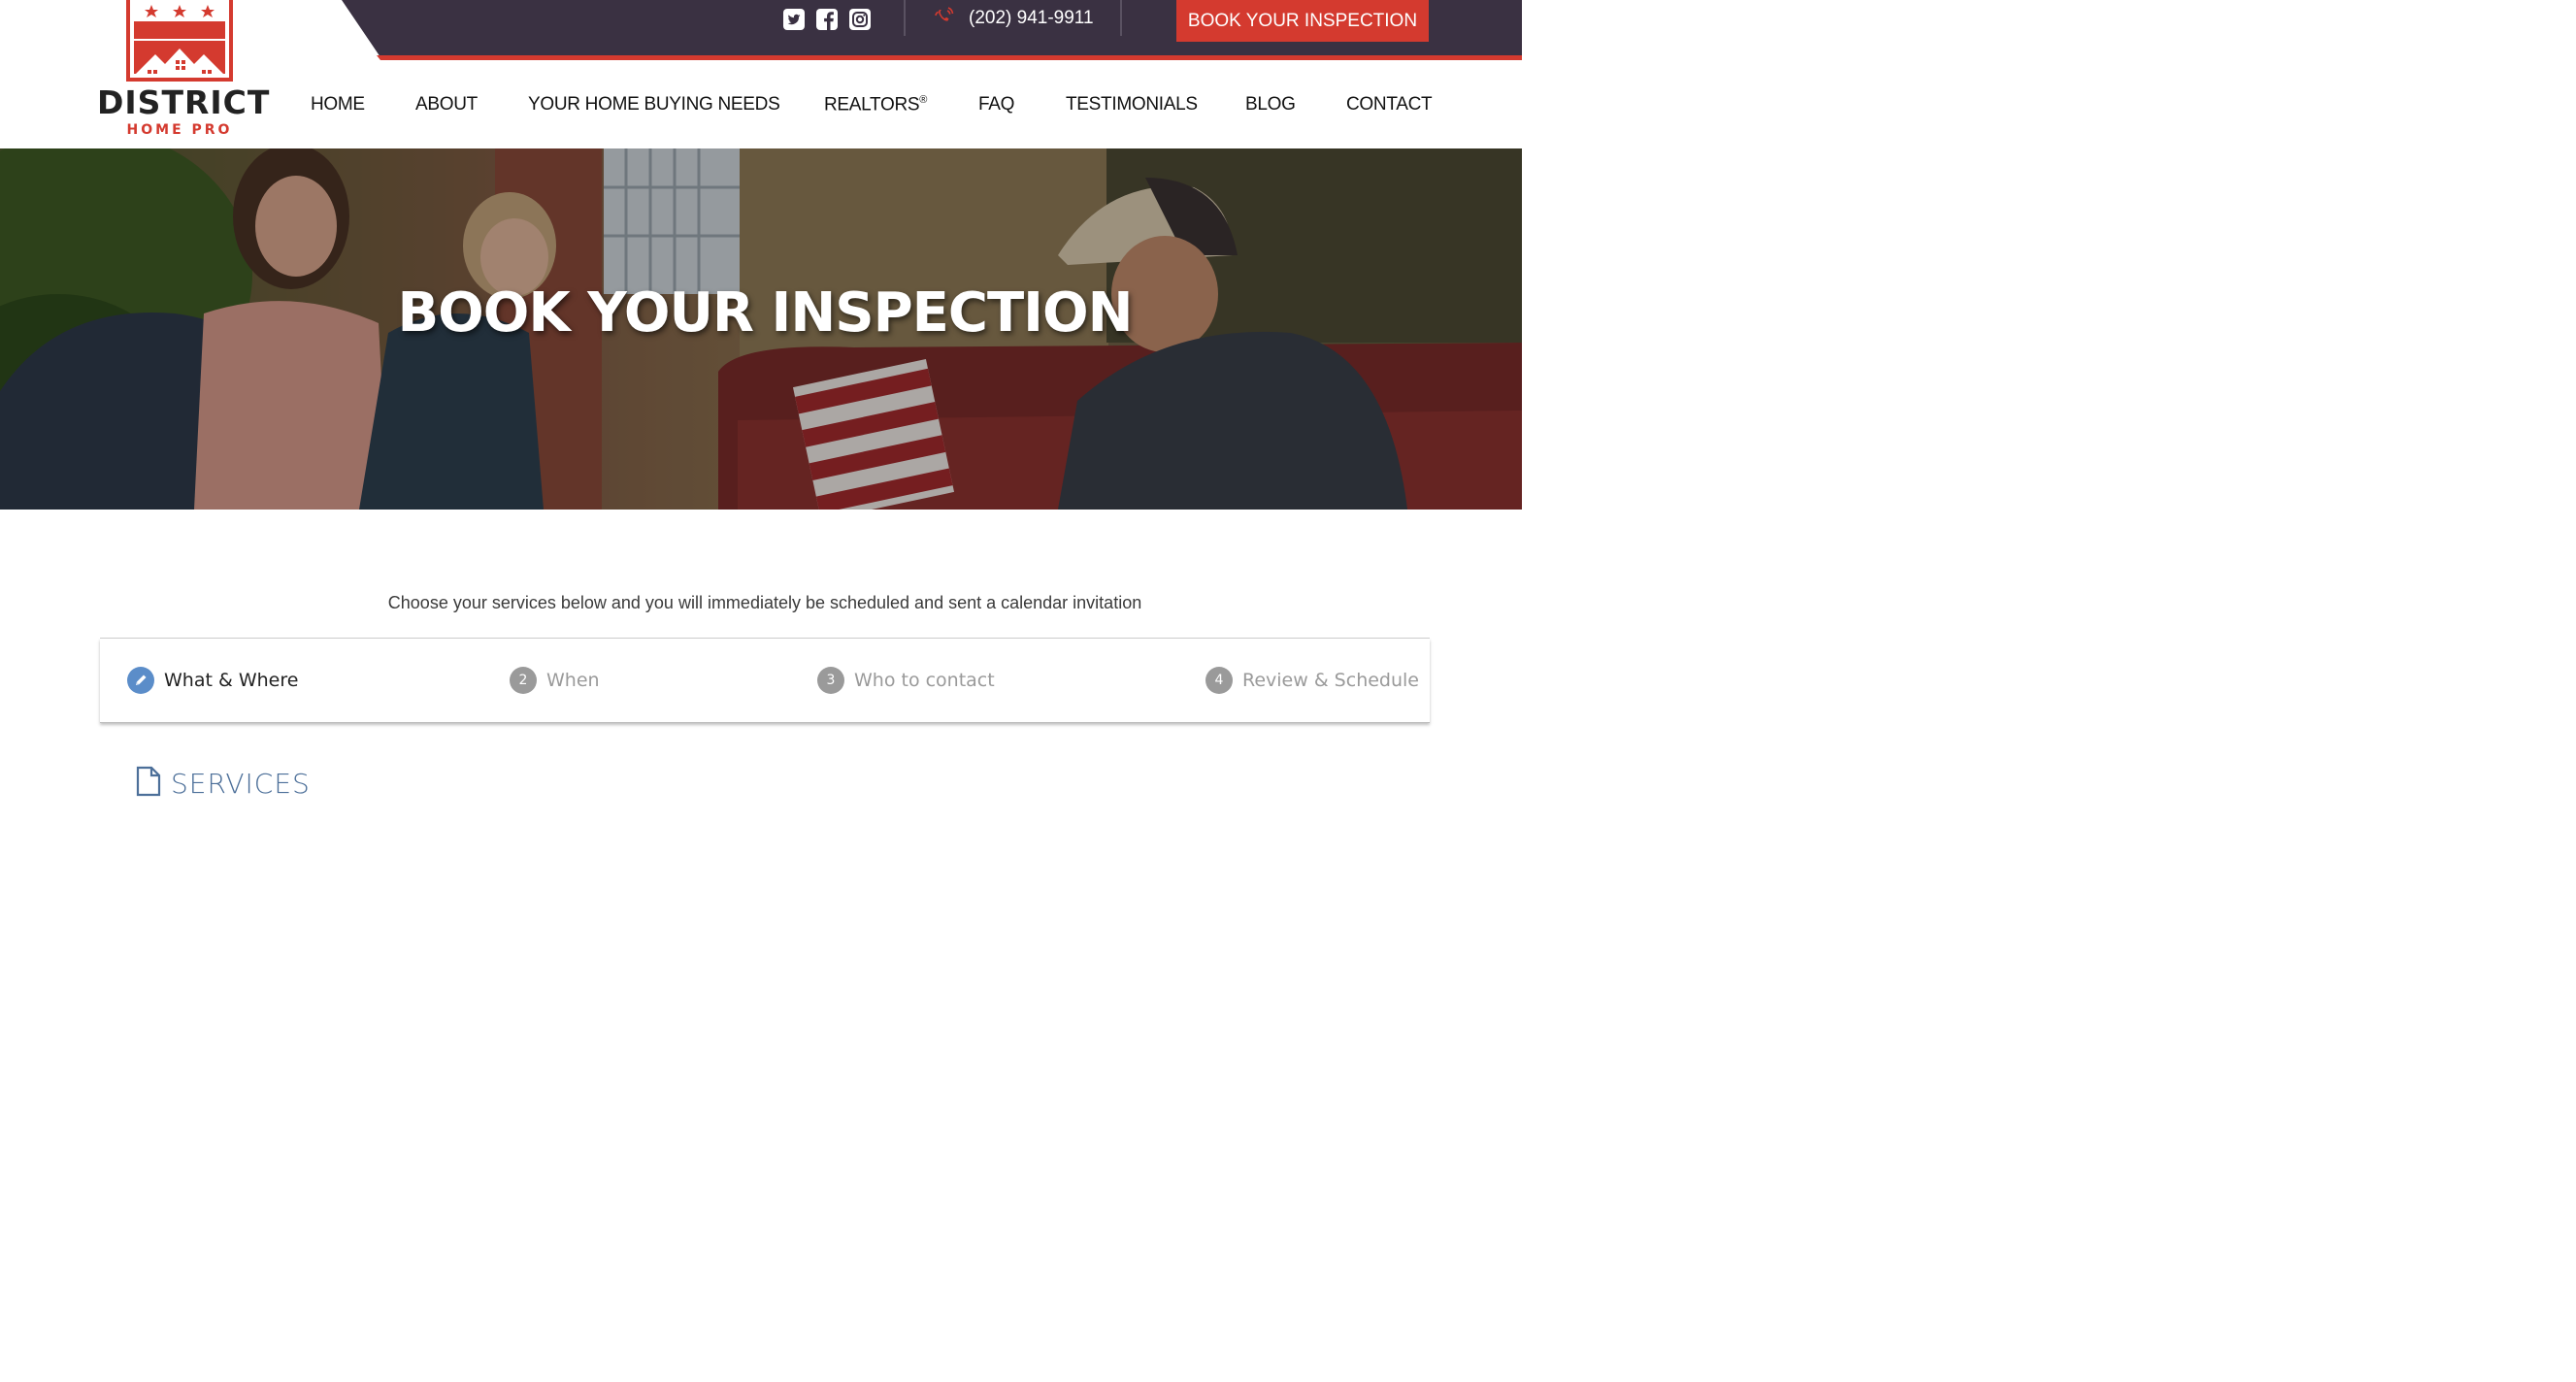  I want to click on step-number: 3, so click(830, 680).